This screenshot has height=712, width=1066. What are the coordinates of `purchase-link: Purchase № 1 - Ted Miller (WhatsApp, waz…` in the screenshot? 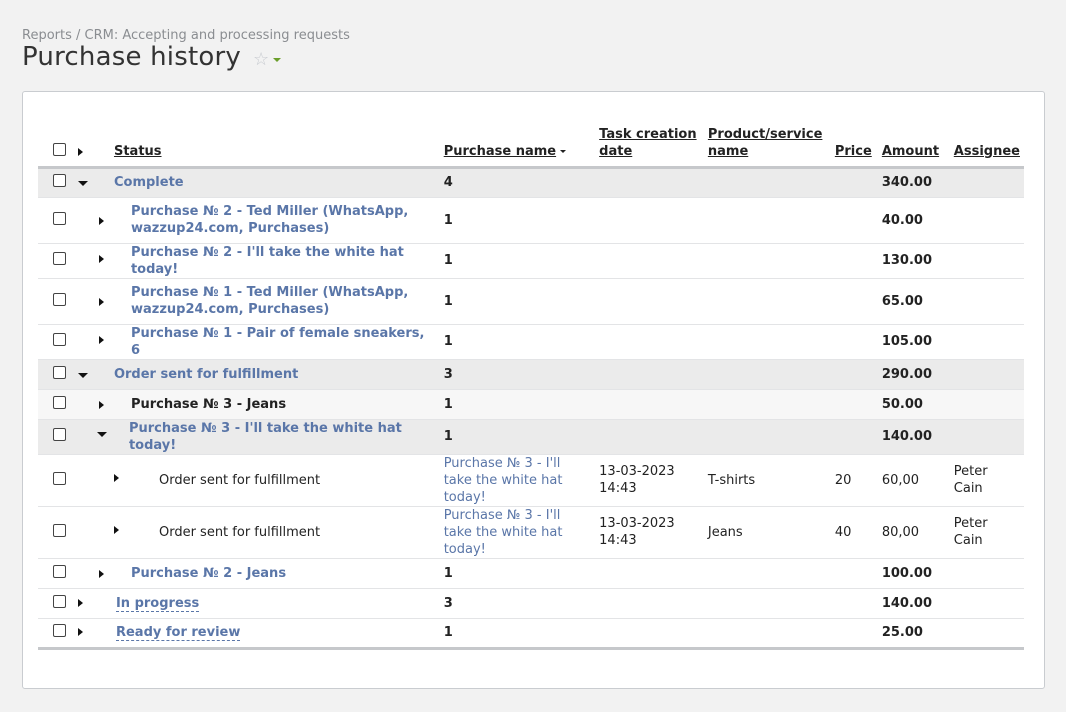 It's located at (269, 301).